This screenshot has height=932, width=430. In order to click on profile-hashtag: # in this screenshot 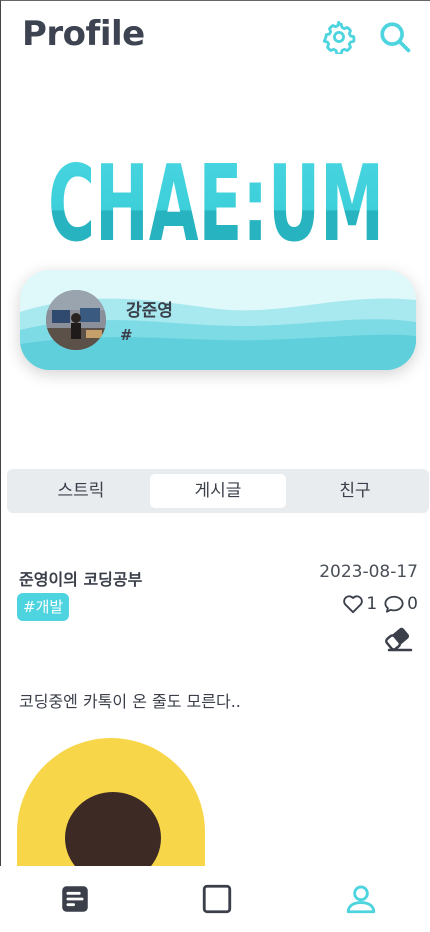, I will do `click(126, 335)`.